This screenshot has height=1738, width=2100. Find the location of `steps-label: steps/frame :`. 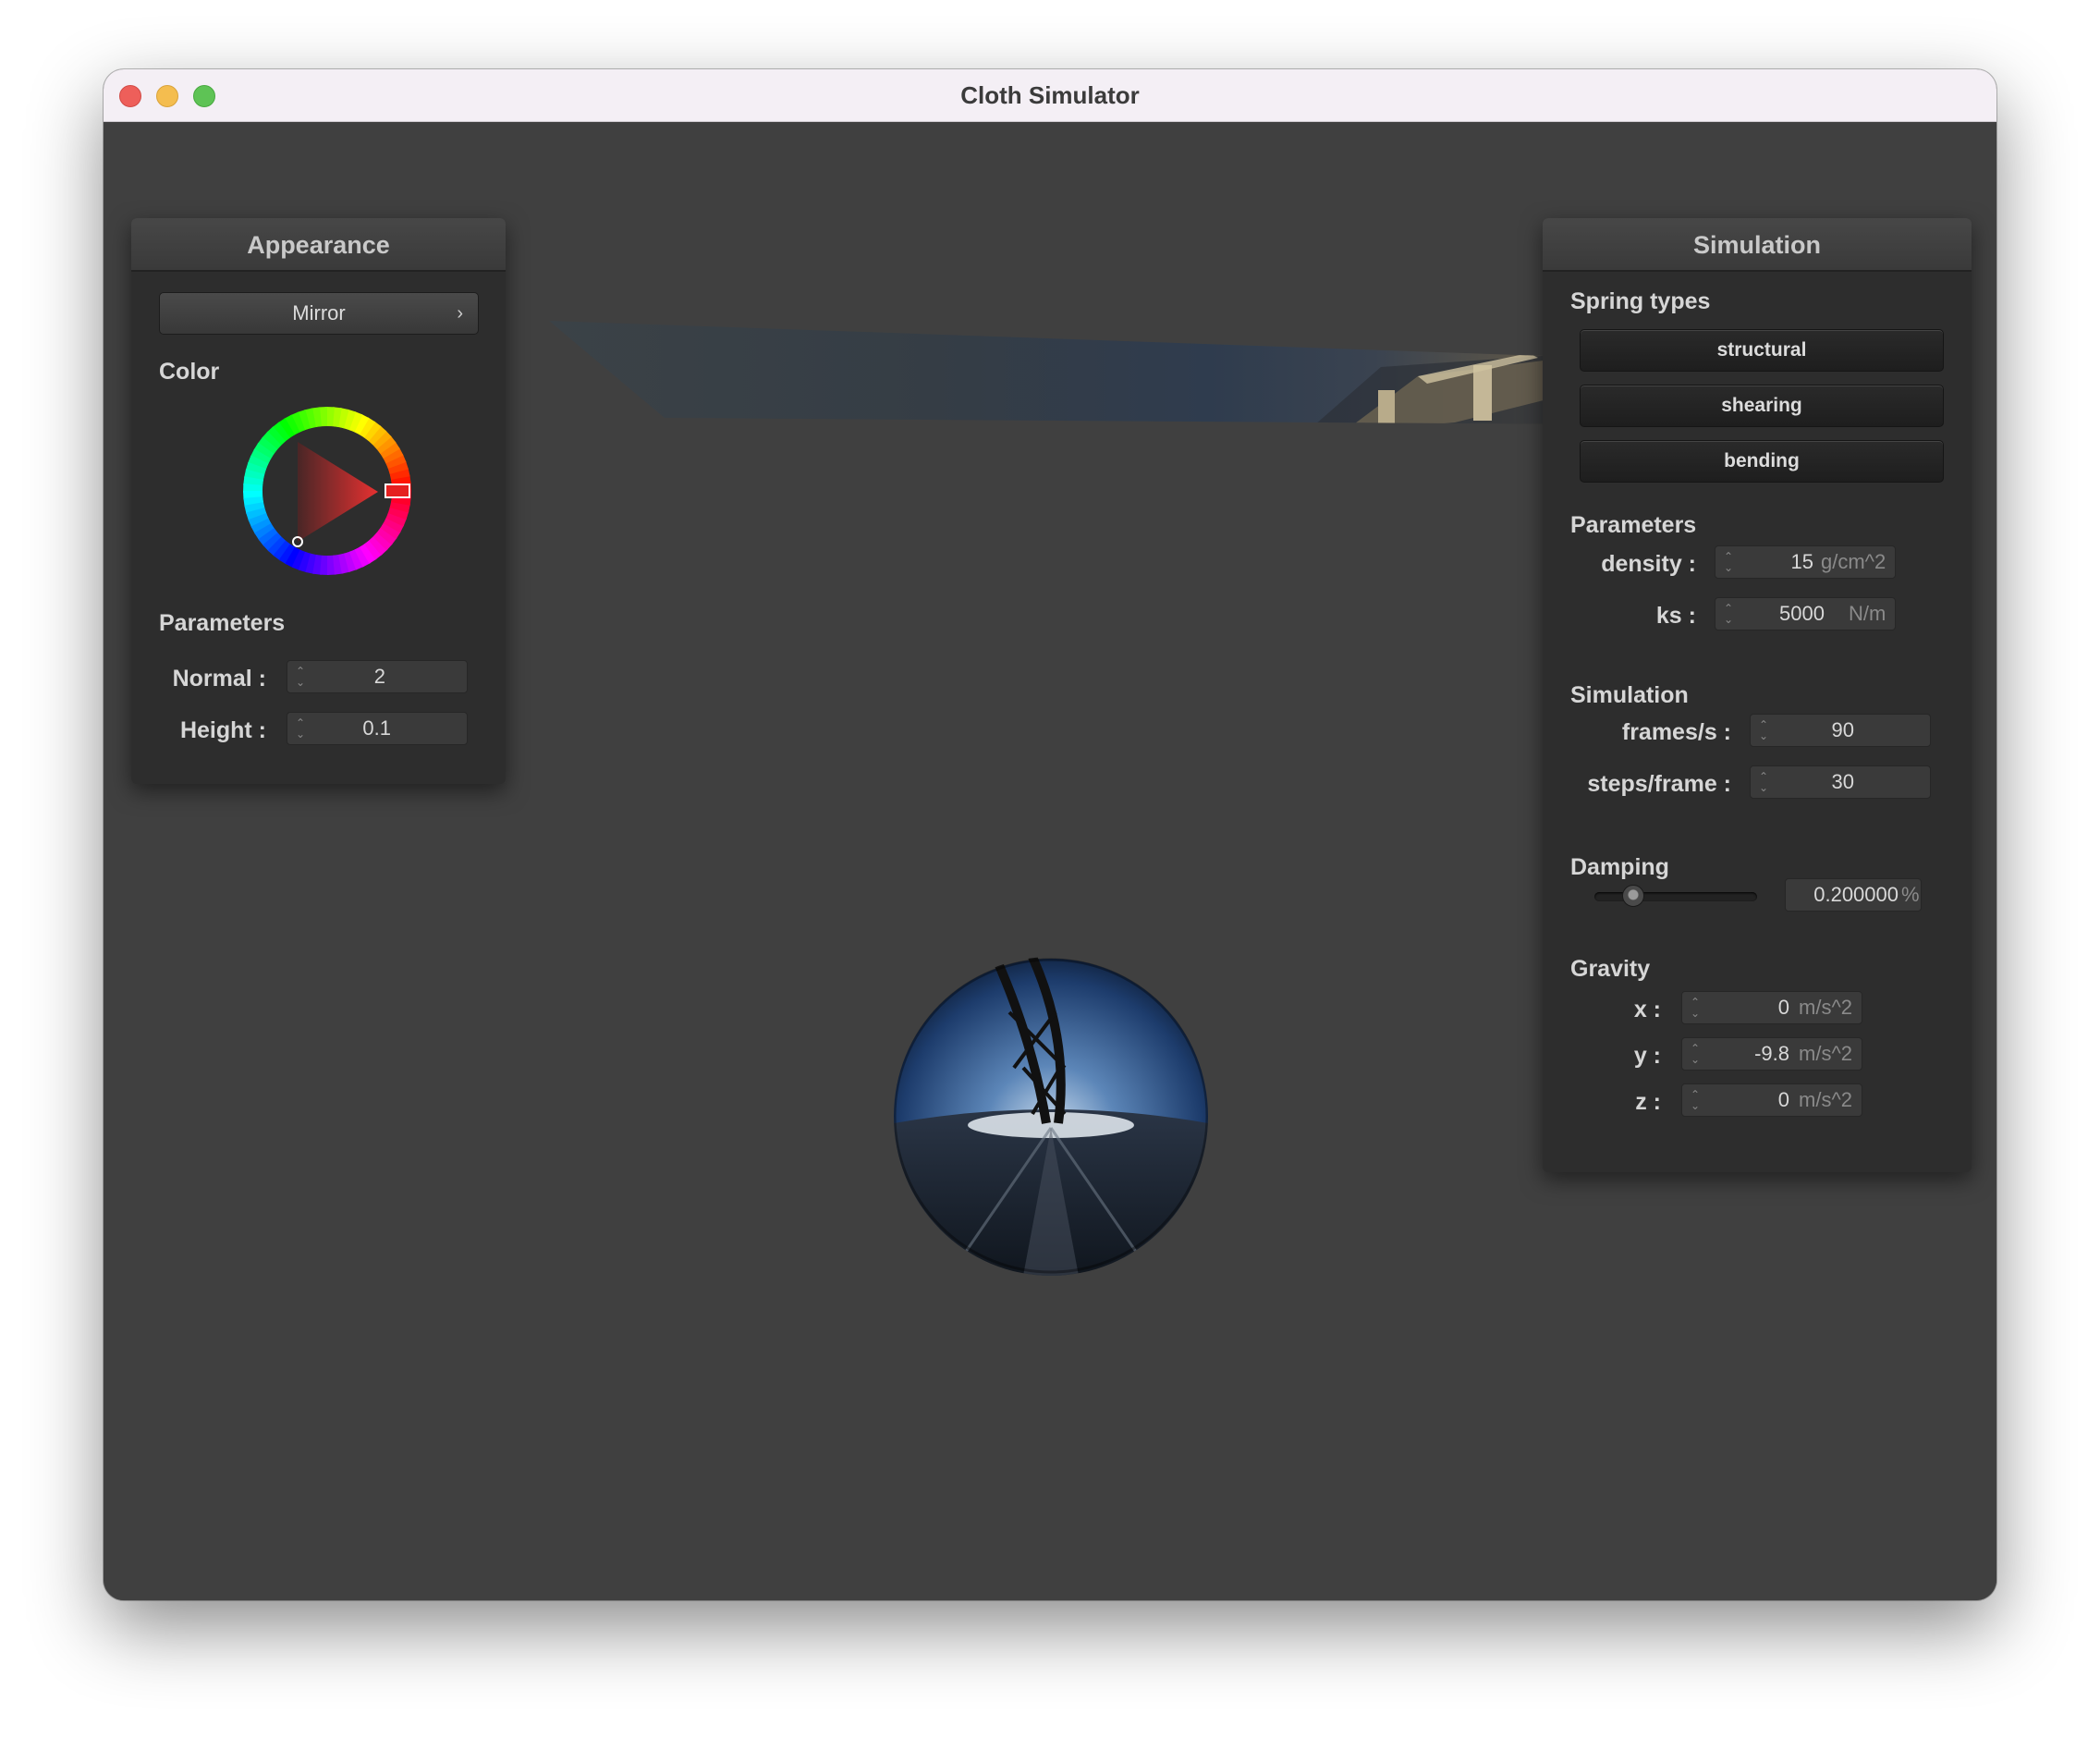

steps-label: steps/frame : is located at coordinates (1659, 784).